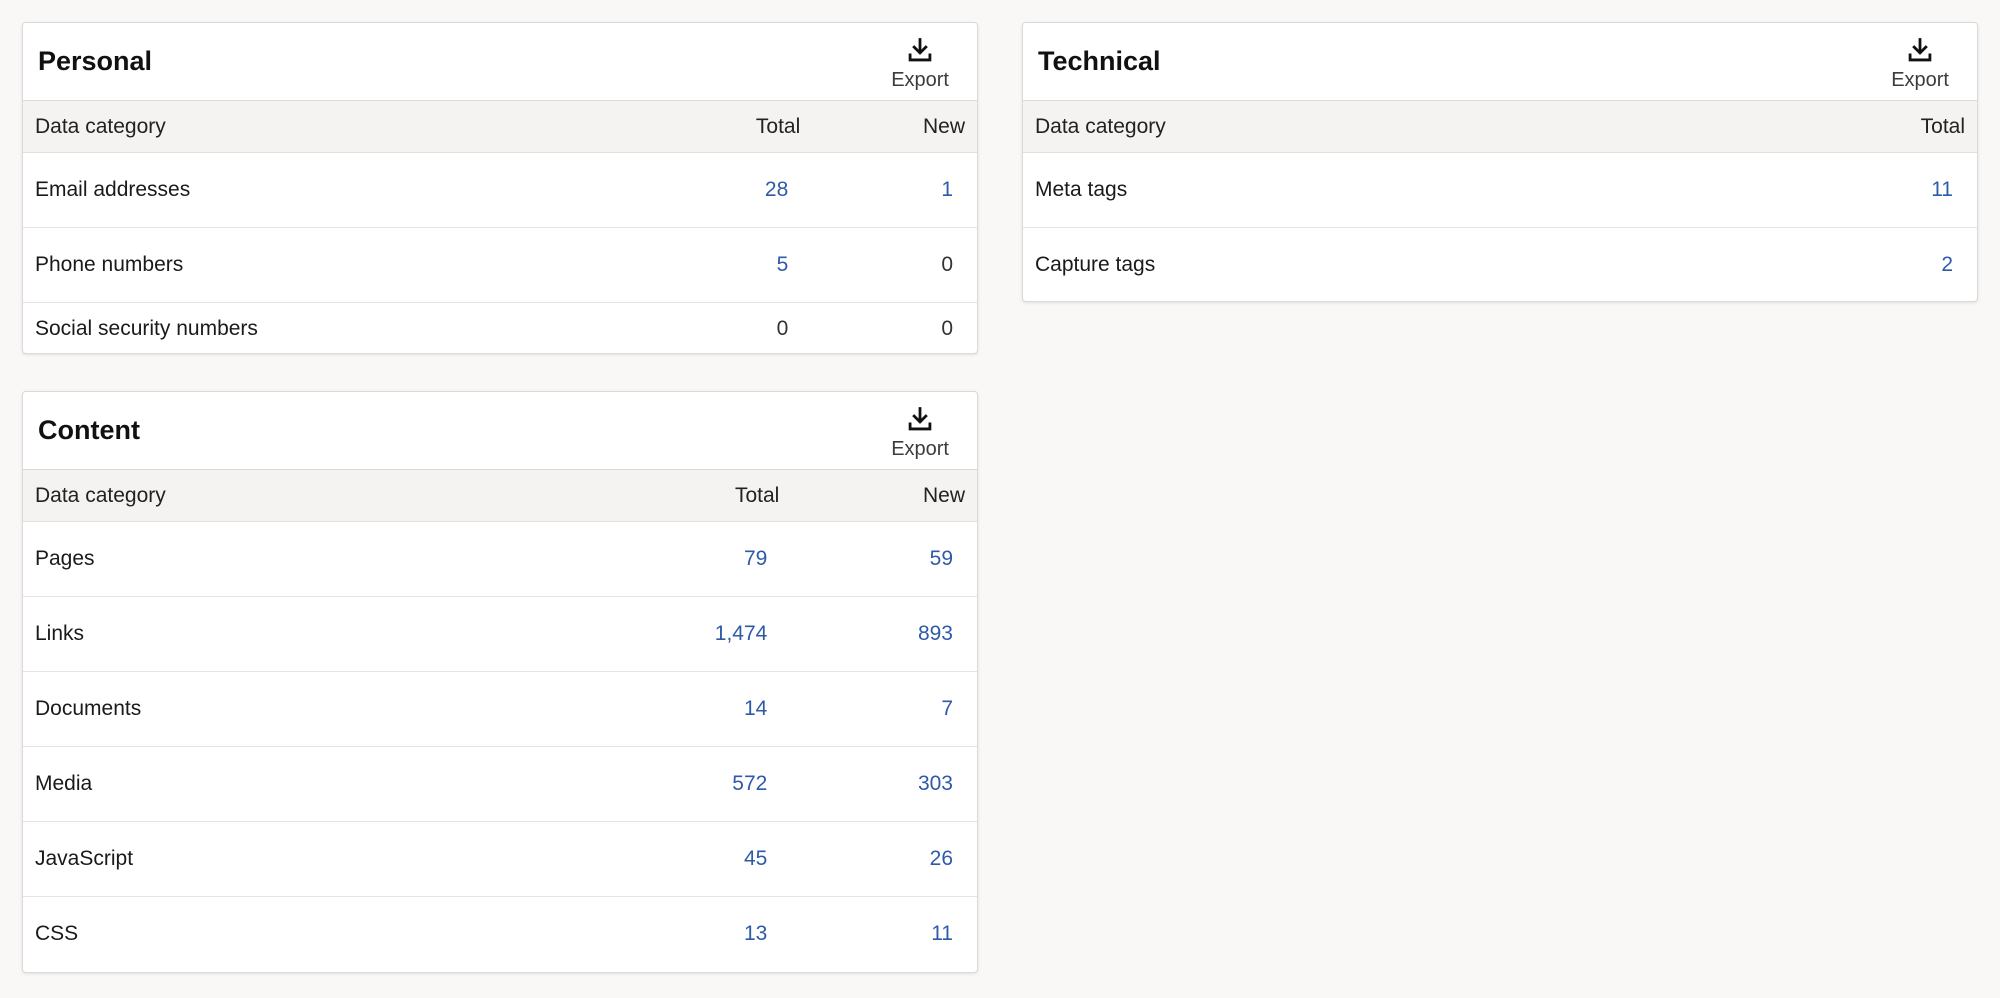  What do you see at coordinates (1920, 62) in the screenshot?
I see `technical-export-button: Export` at bounding box center [1920, 62].